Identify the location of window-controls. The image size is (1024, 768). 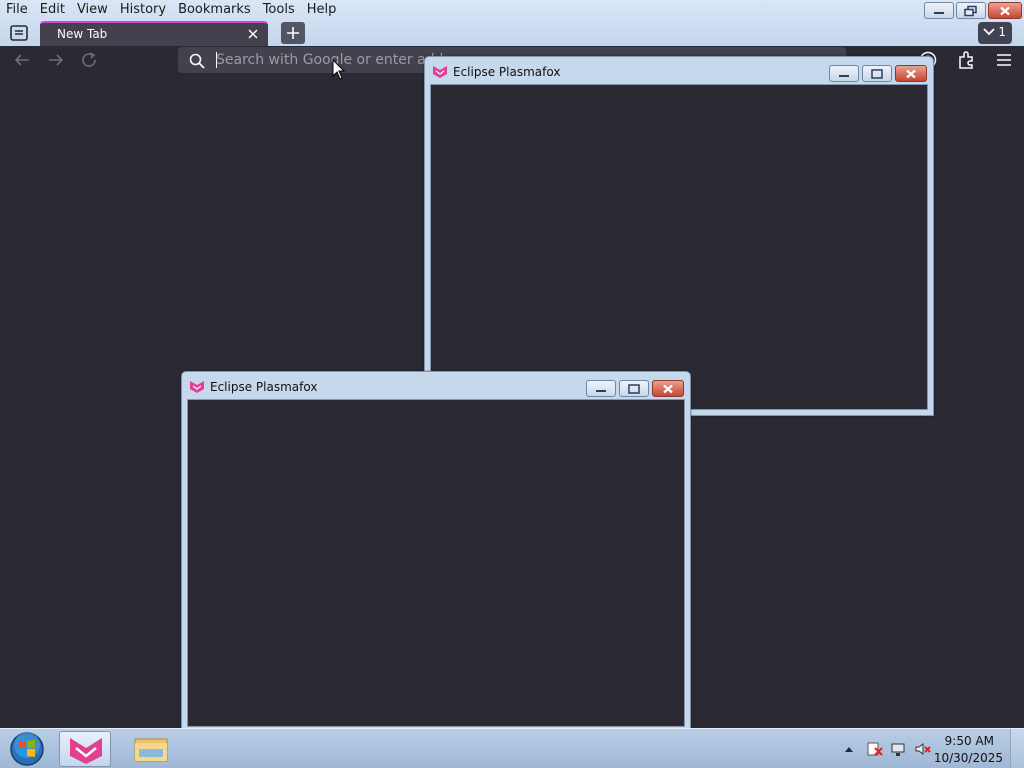
(973, 10).